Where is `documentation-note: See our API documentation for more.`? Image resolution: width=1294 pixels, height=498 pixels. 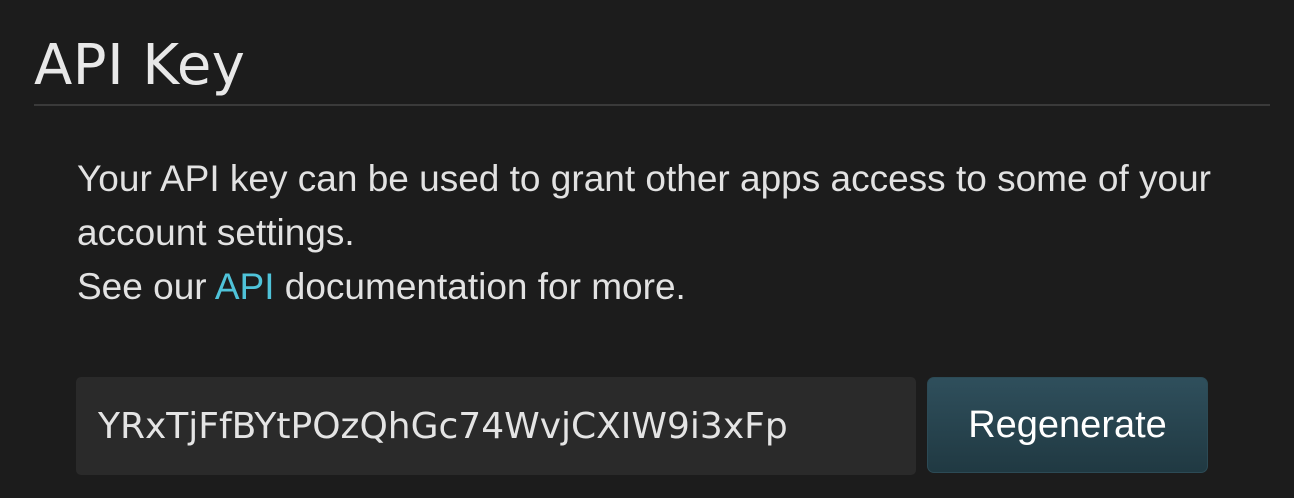 documentation-note: See our API documentation for more. is located at coordinates (652, 287).